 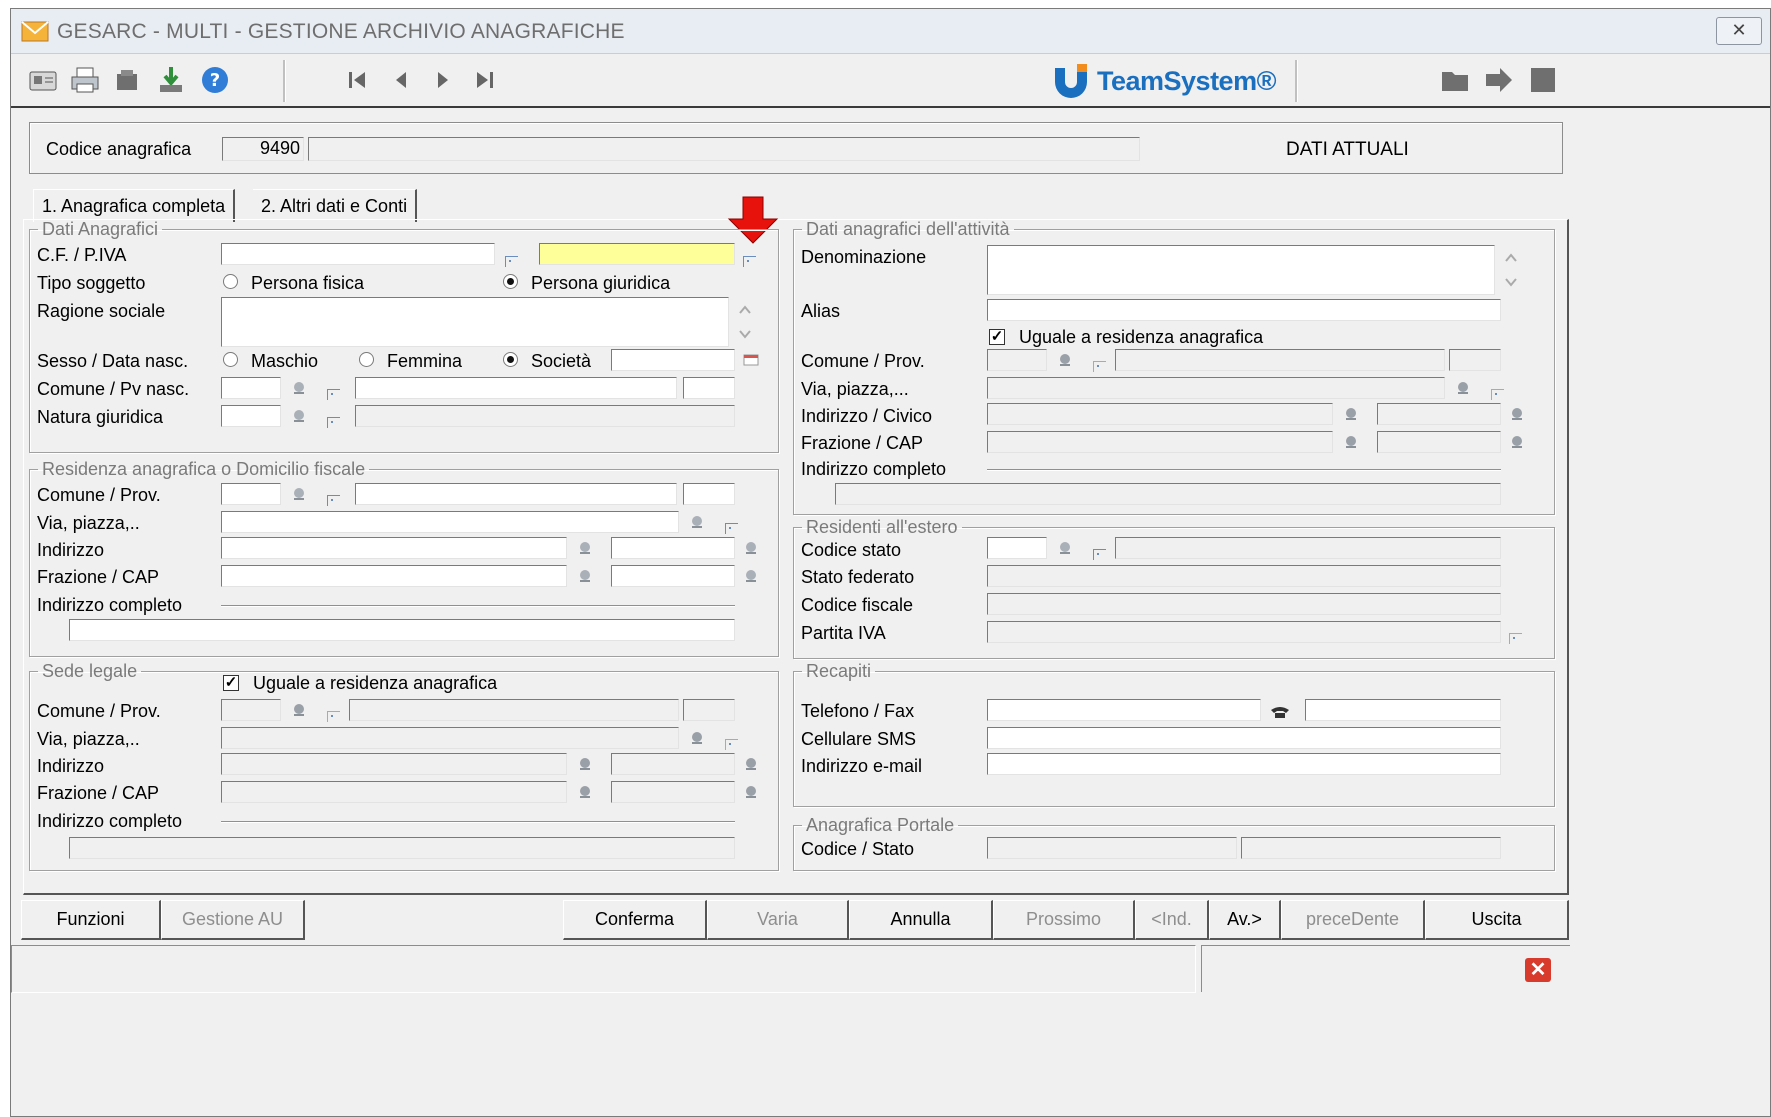 What do you see at coordinates (171, 80) in the screenshot?
I see `download-icon` at bounding box center [171, 80].